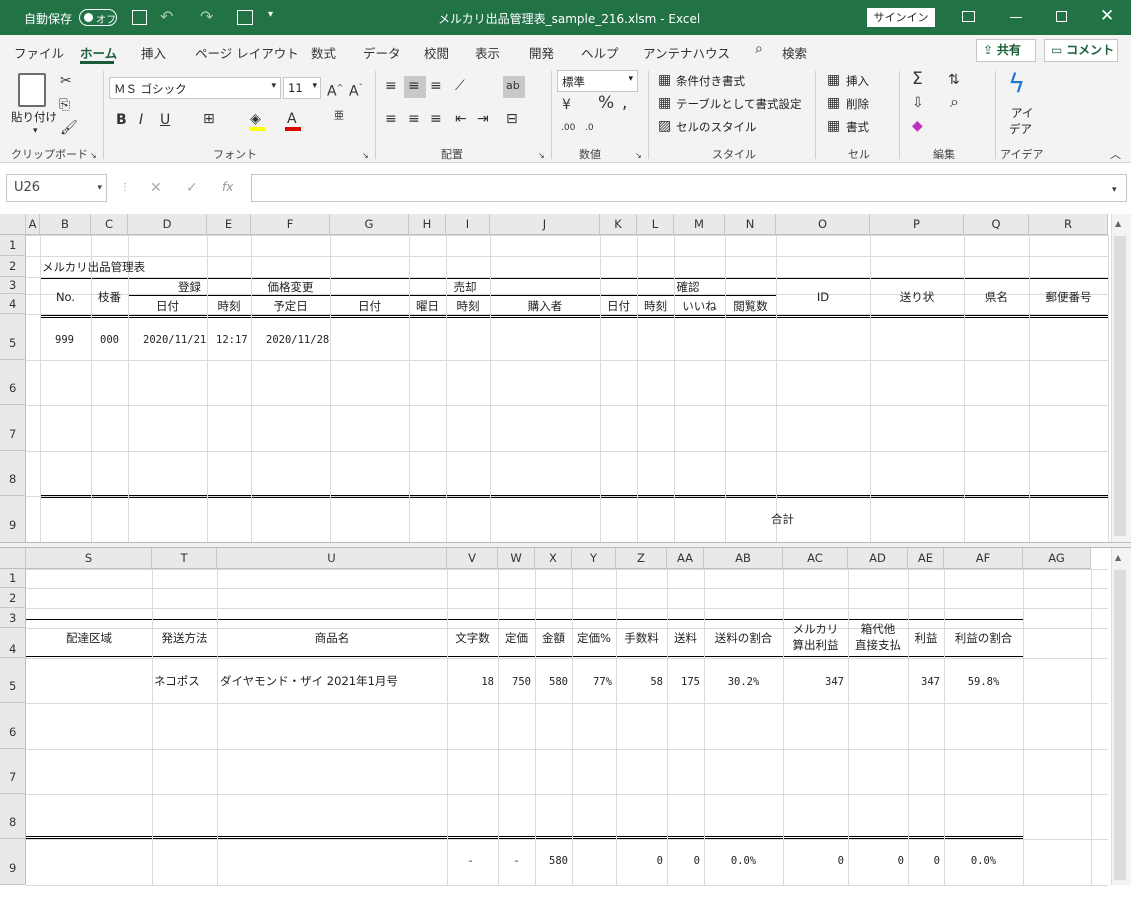 This screenshot has width=1131, height=897. What do you see at coordinates (195, 88) in the screenshot?
I see `font-name-select: ＭＳ ゴシック ▾` at bounding box center [195, 88].